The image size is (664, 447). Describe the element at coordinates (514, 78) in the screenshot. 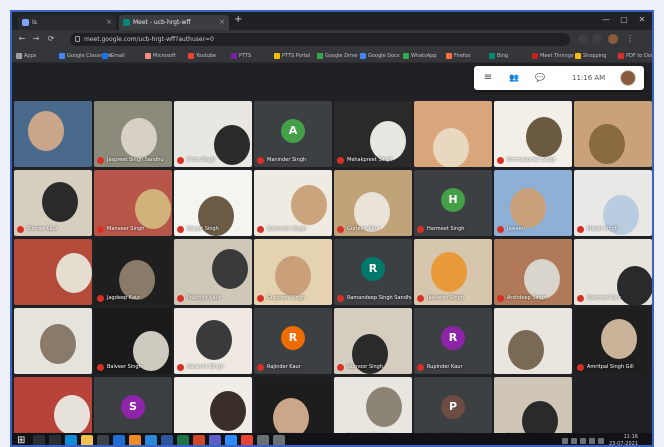

I see `people-icon: 👥` at that location.